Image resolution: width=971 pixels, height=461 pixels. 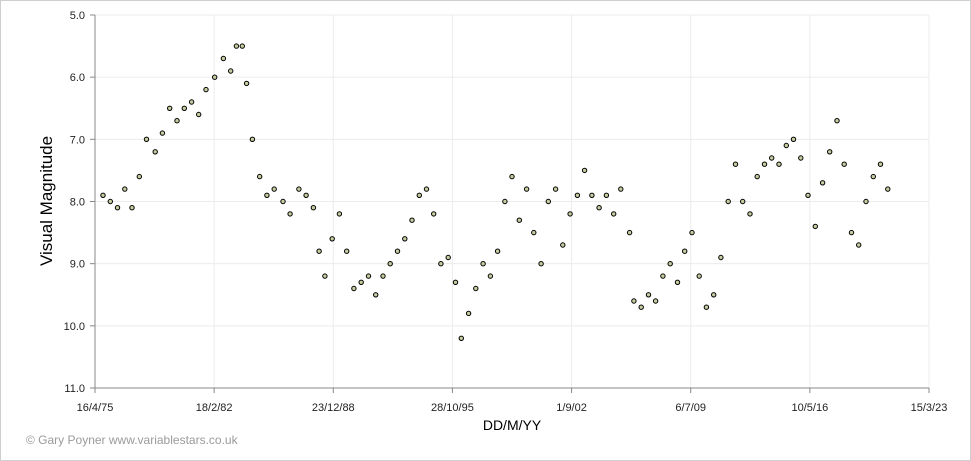 I want to click on x-tick-label: 1/9/02, so click(x=571, y=408).